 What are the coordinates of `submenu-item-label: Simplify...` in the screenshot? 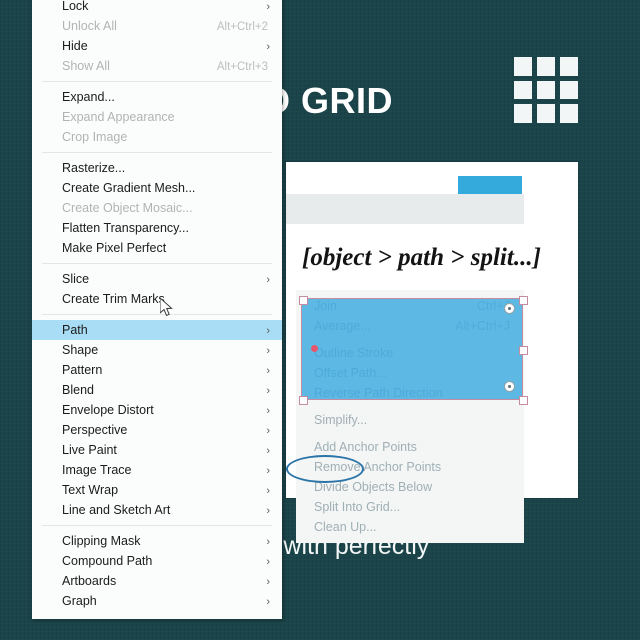 It's located at (341, 420).